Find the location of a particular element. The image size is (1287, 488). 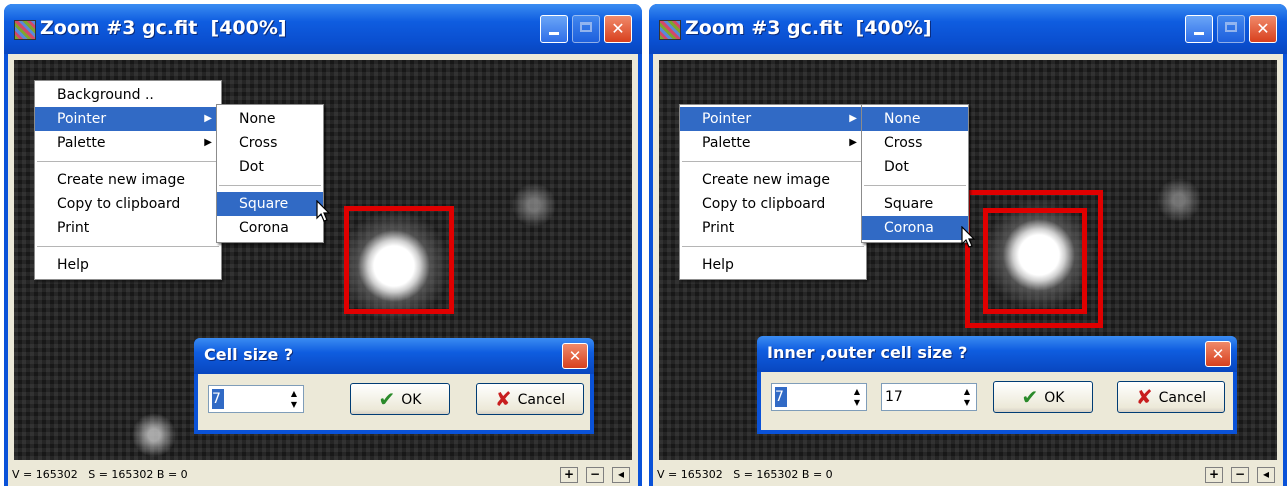

menu-item-background: Background .. is located at coordinates (128, 95).